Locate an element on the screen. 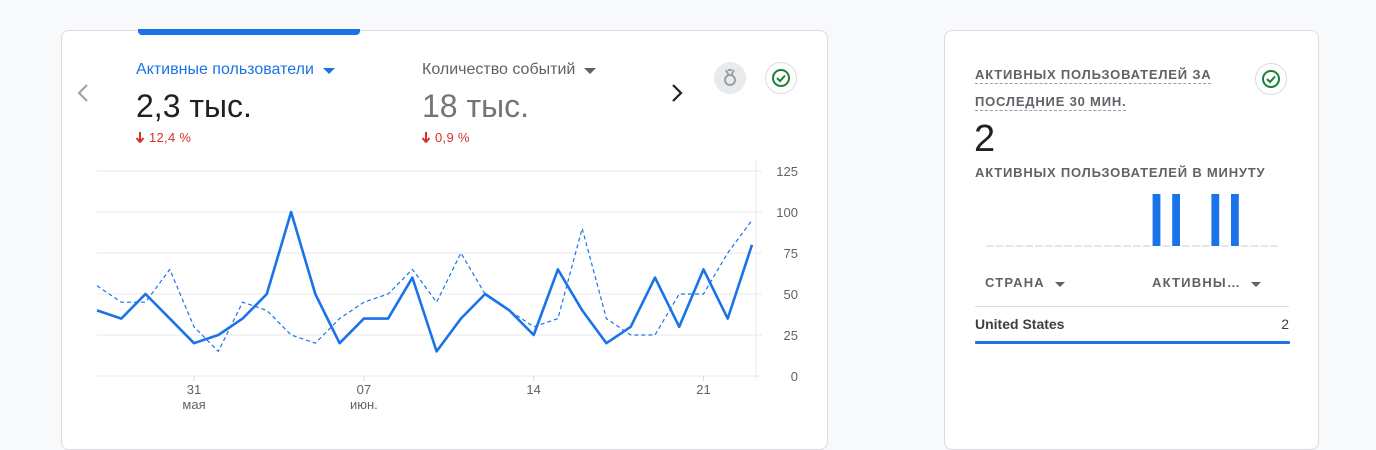 The height and width of the screenshot is (450, 1376). column-header-country: СТРАНА is located at coordinates (1025, 282).